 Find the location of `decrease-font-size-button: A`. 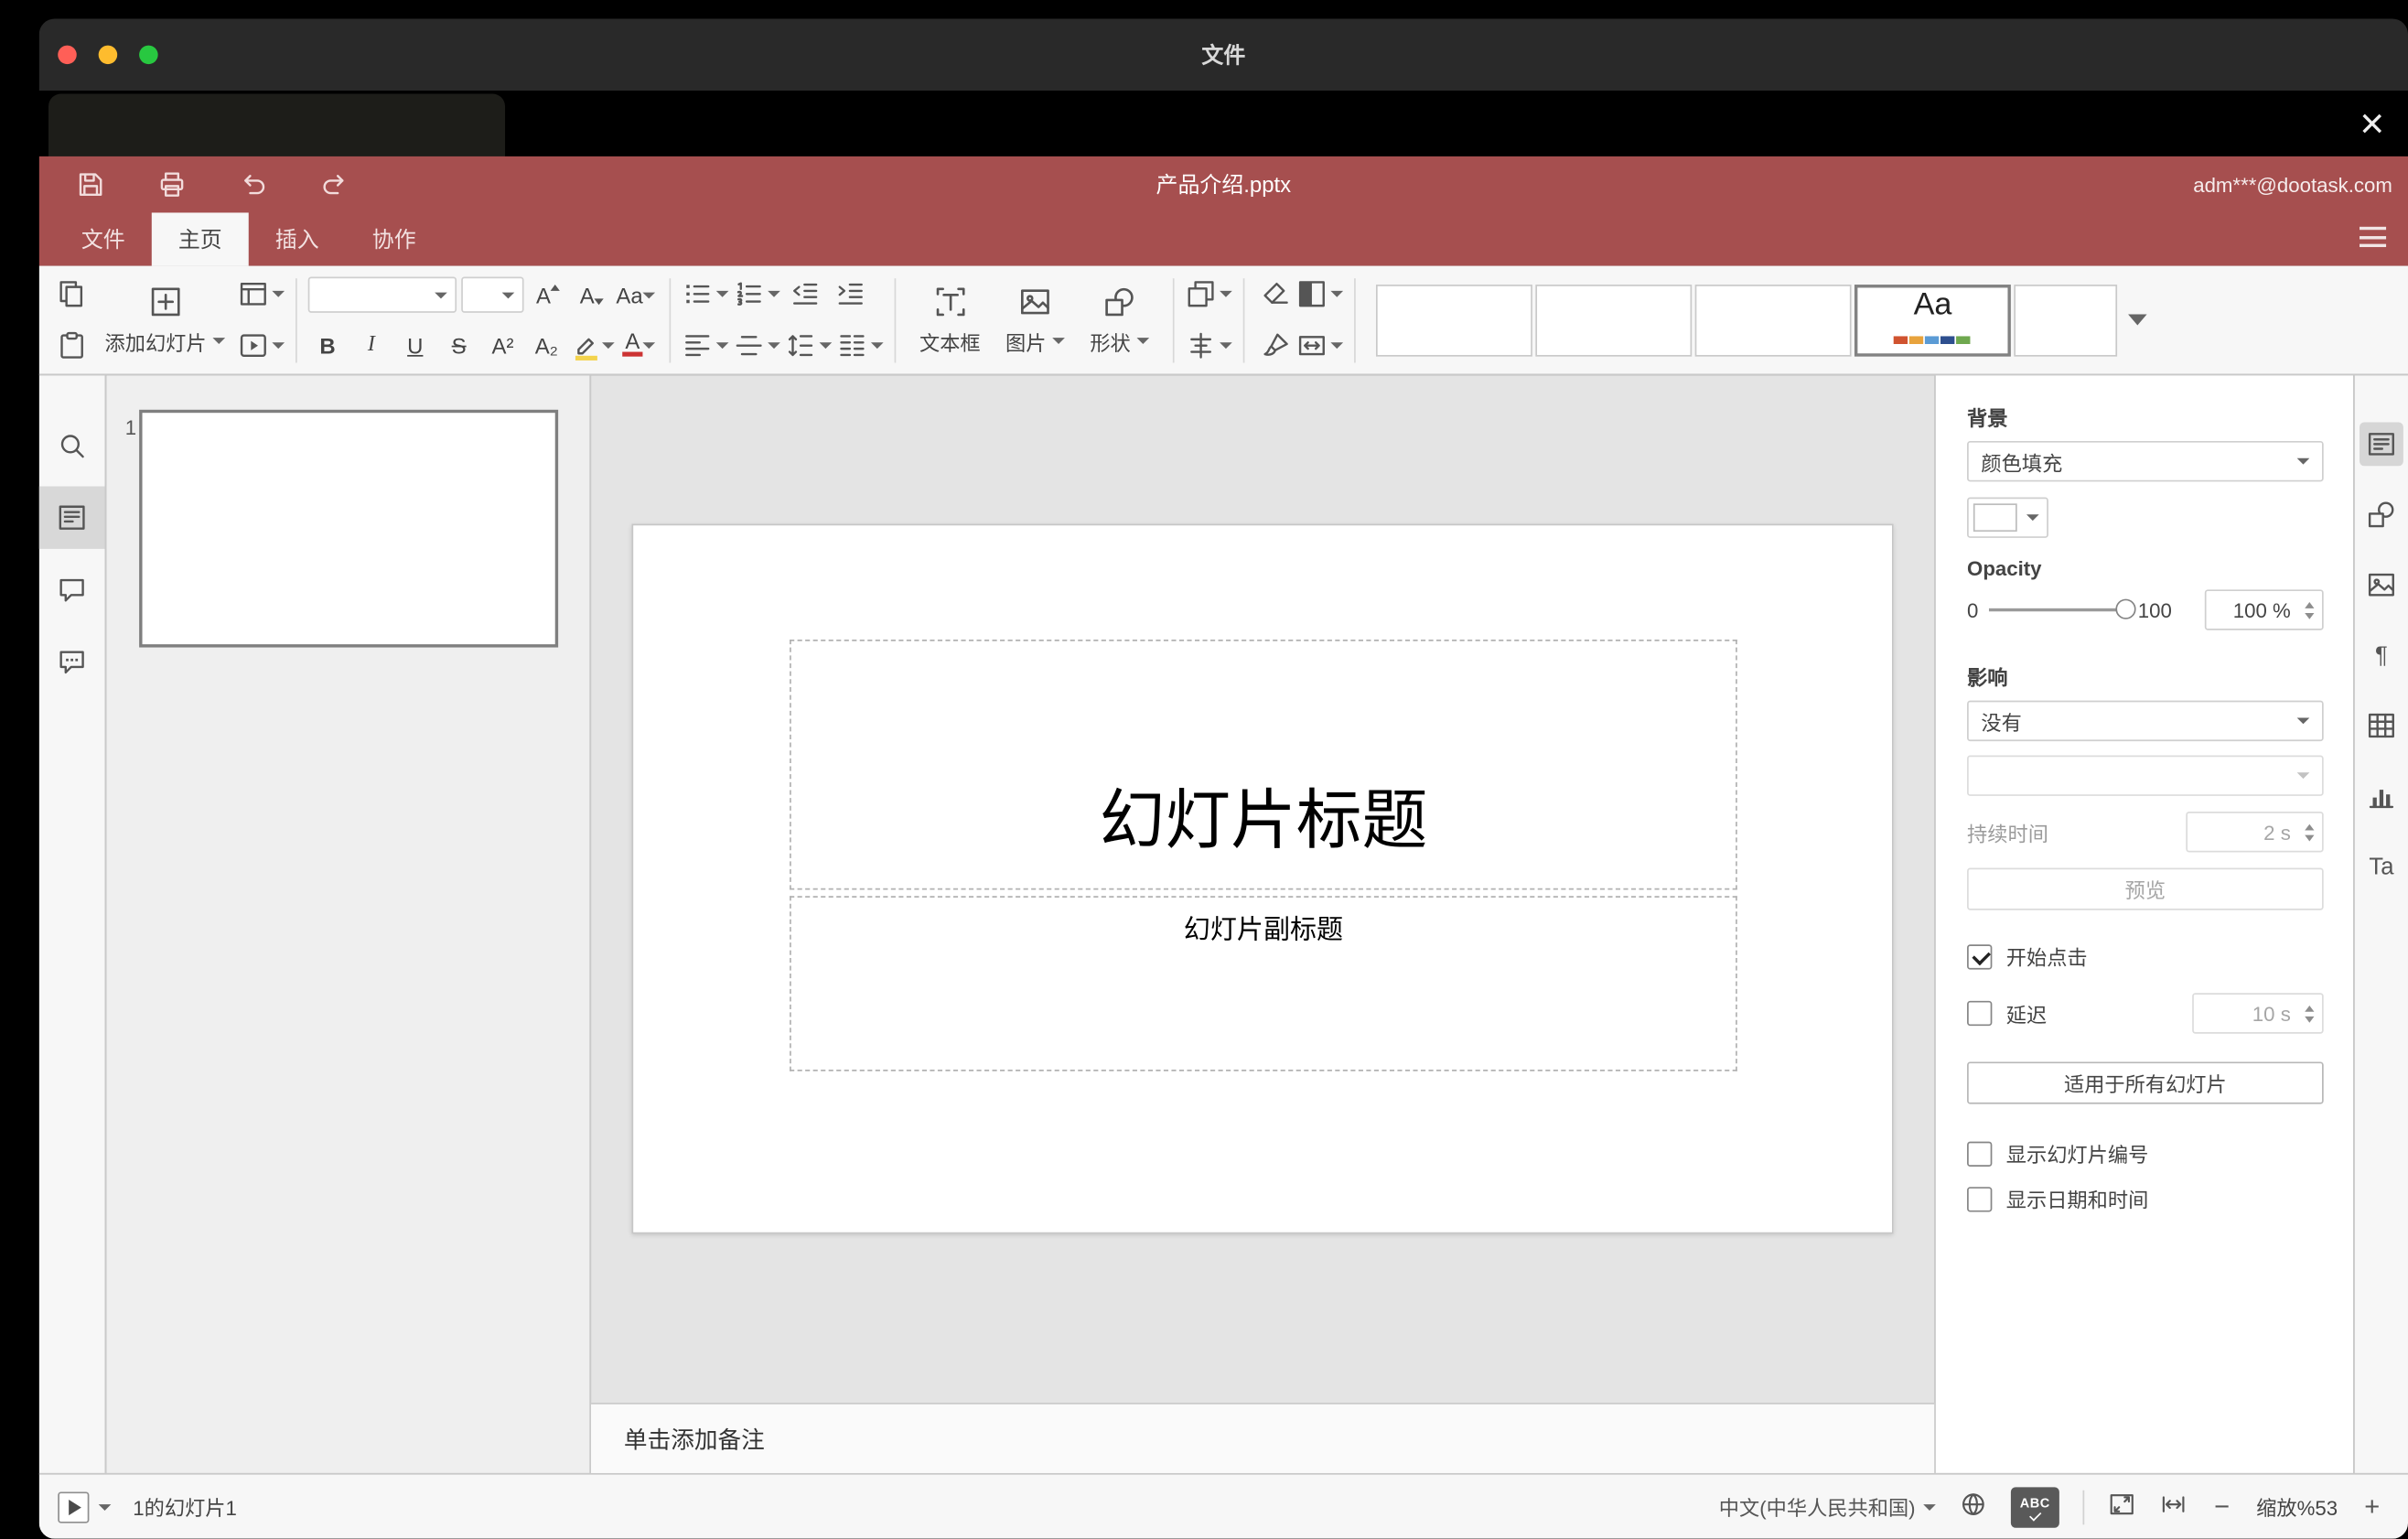

decrease-font-size-button: A is located at coordinates (592, 295).